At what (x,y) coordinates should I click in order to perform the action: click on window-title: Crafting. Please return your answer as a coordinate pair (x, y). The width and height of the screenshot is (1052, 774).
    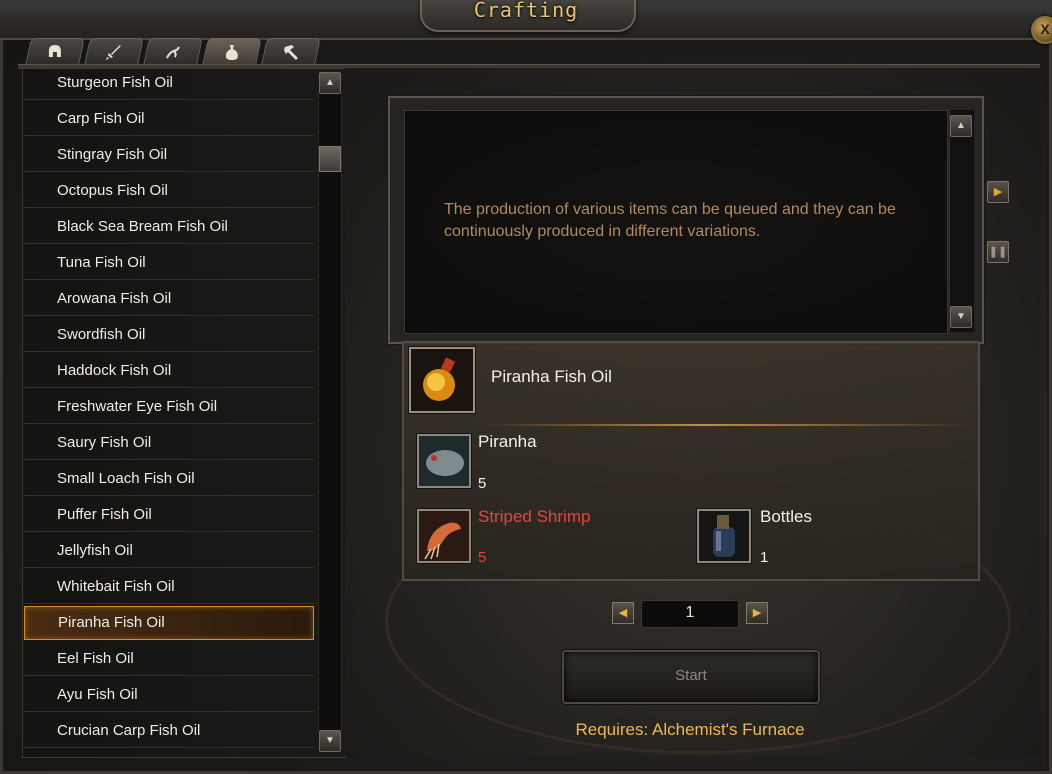
    Looking at the image, I should click on (526, 11).